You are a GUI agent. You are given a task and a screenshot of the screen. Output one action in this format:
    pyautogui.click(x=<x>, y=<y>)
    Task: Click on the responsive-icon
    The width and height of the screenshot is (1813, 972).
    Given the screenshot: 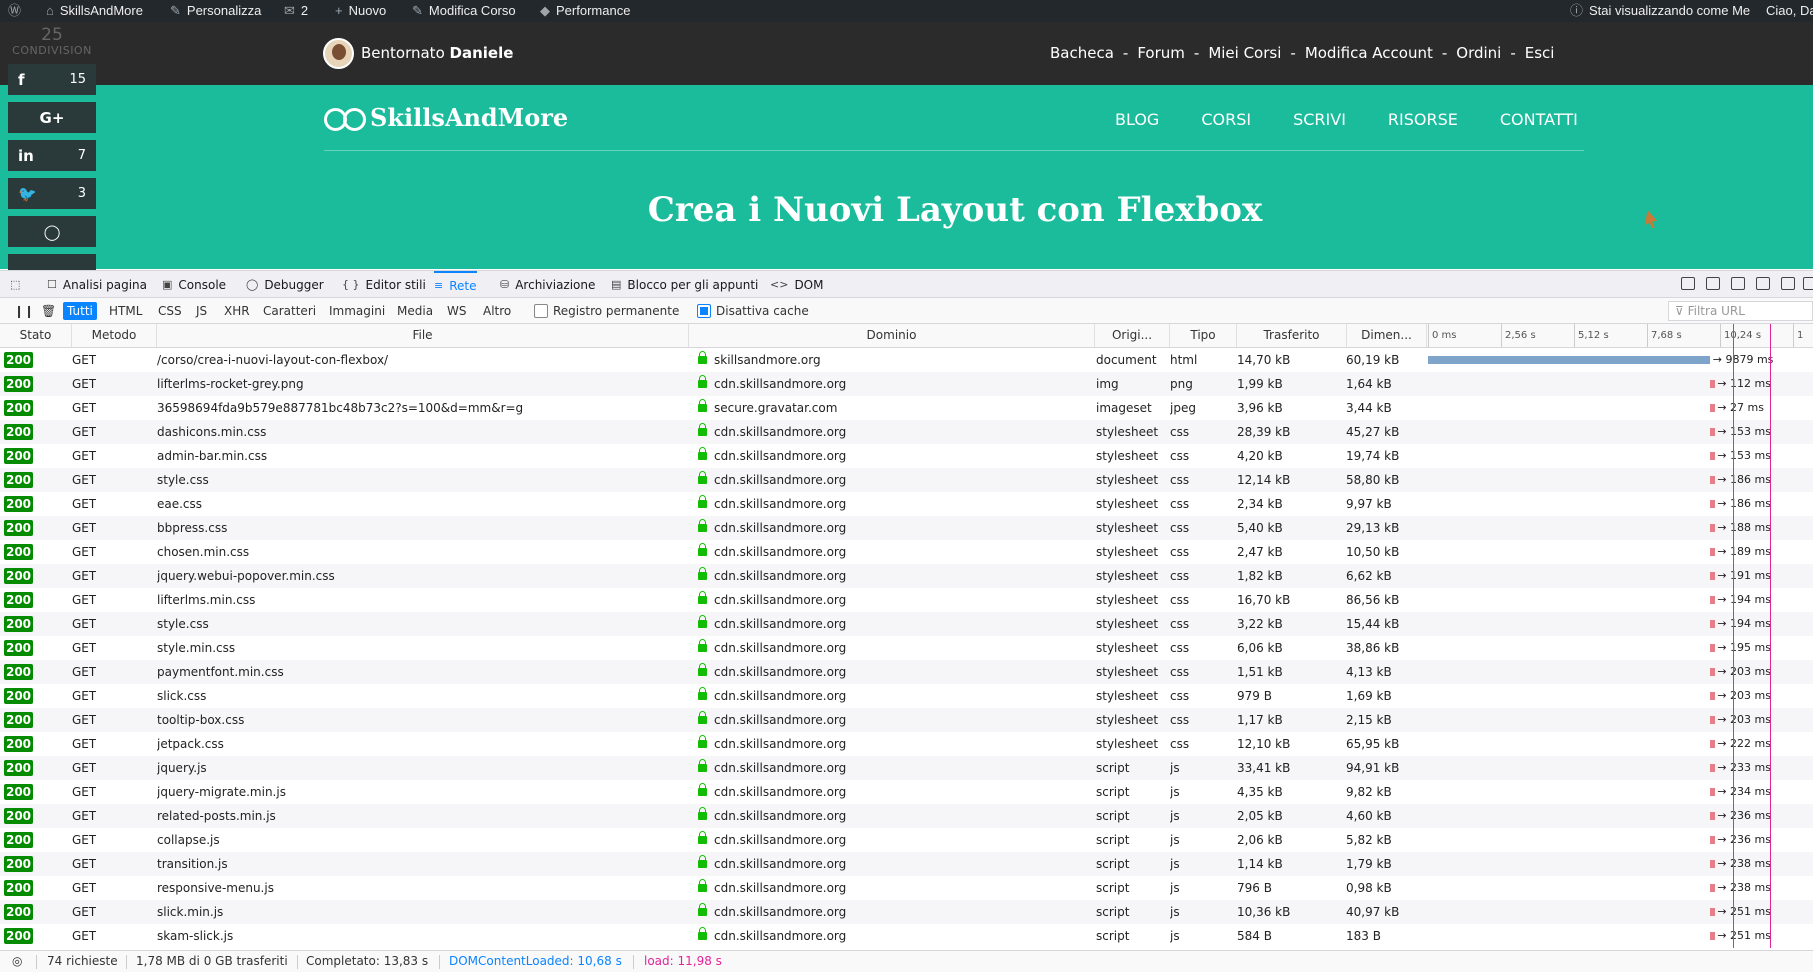 What is the action you would take?
    pyautogui.click(x=1763, y=283)
    